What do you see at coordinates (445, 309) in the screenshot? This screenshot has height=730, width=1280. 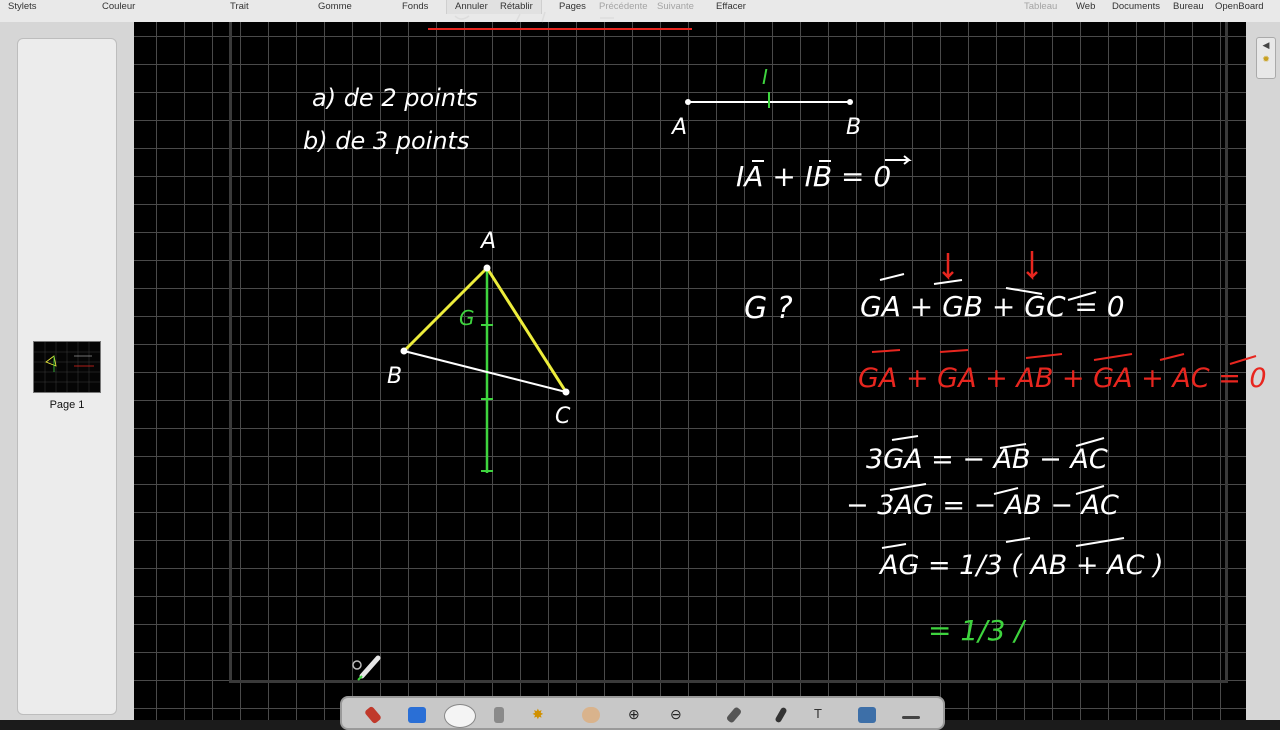 I see `side-ab` at bounding box center [445, 309].